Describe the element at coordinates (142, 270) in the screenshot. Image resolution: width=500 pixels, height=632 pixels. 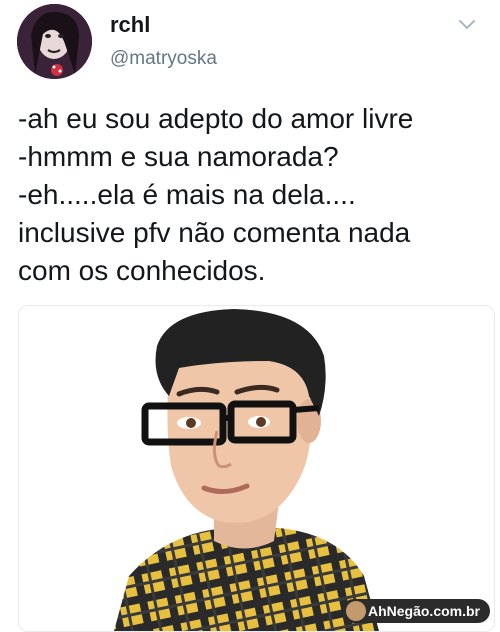
I see `tweet-text-line: com os conhecidos.` at that location.